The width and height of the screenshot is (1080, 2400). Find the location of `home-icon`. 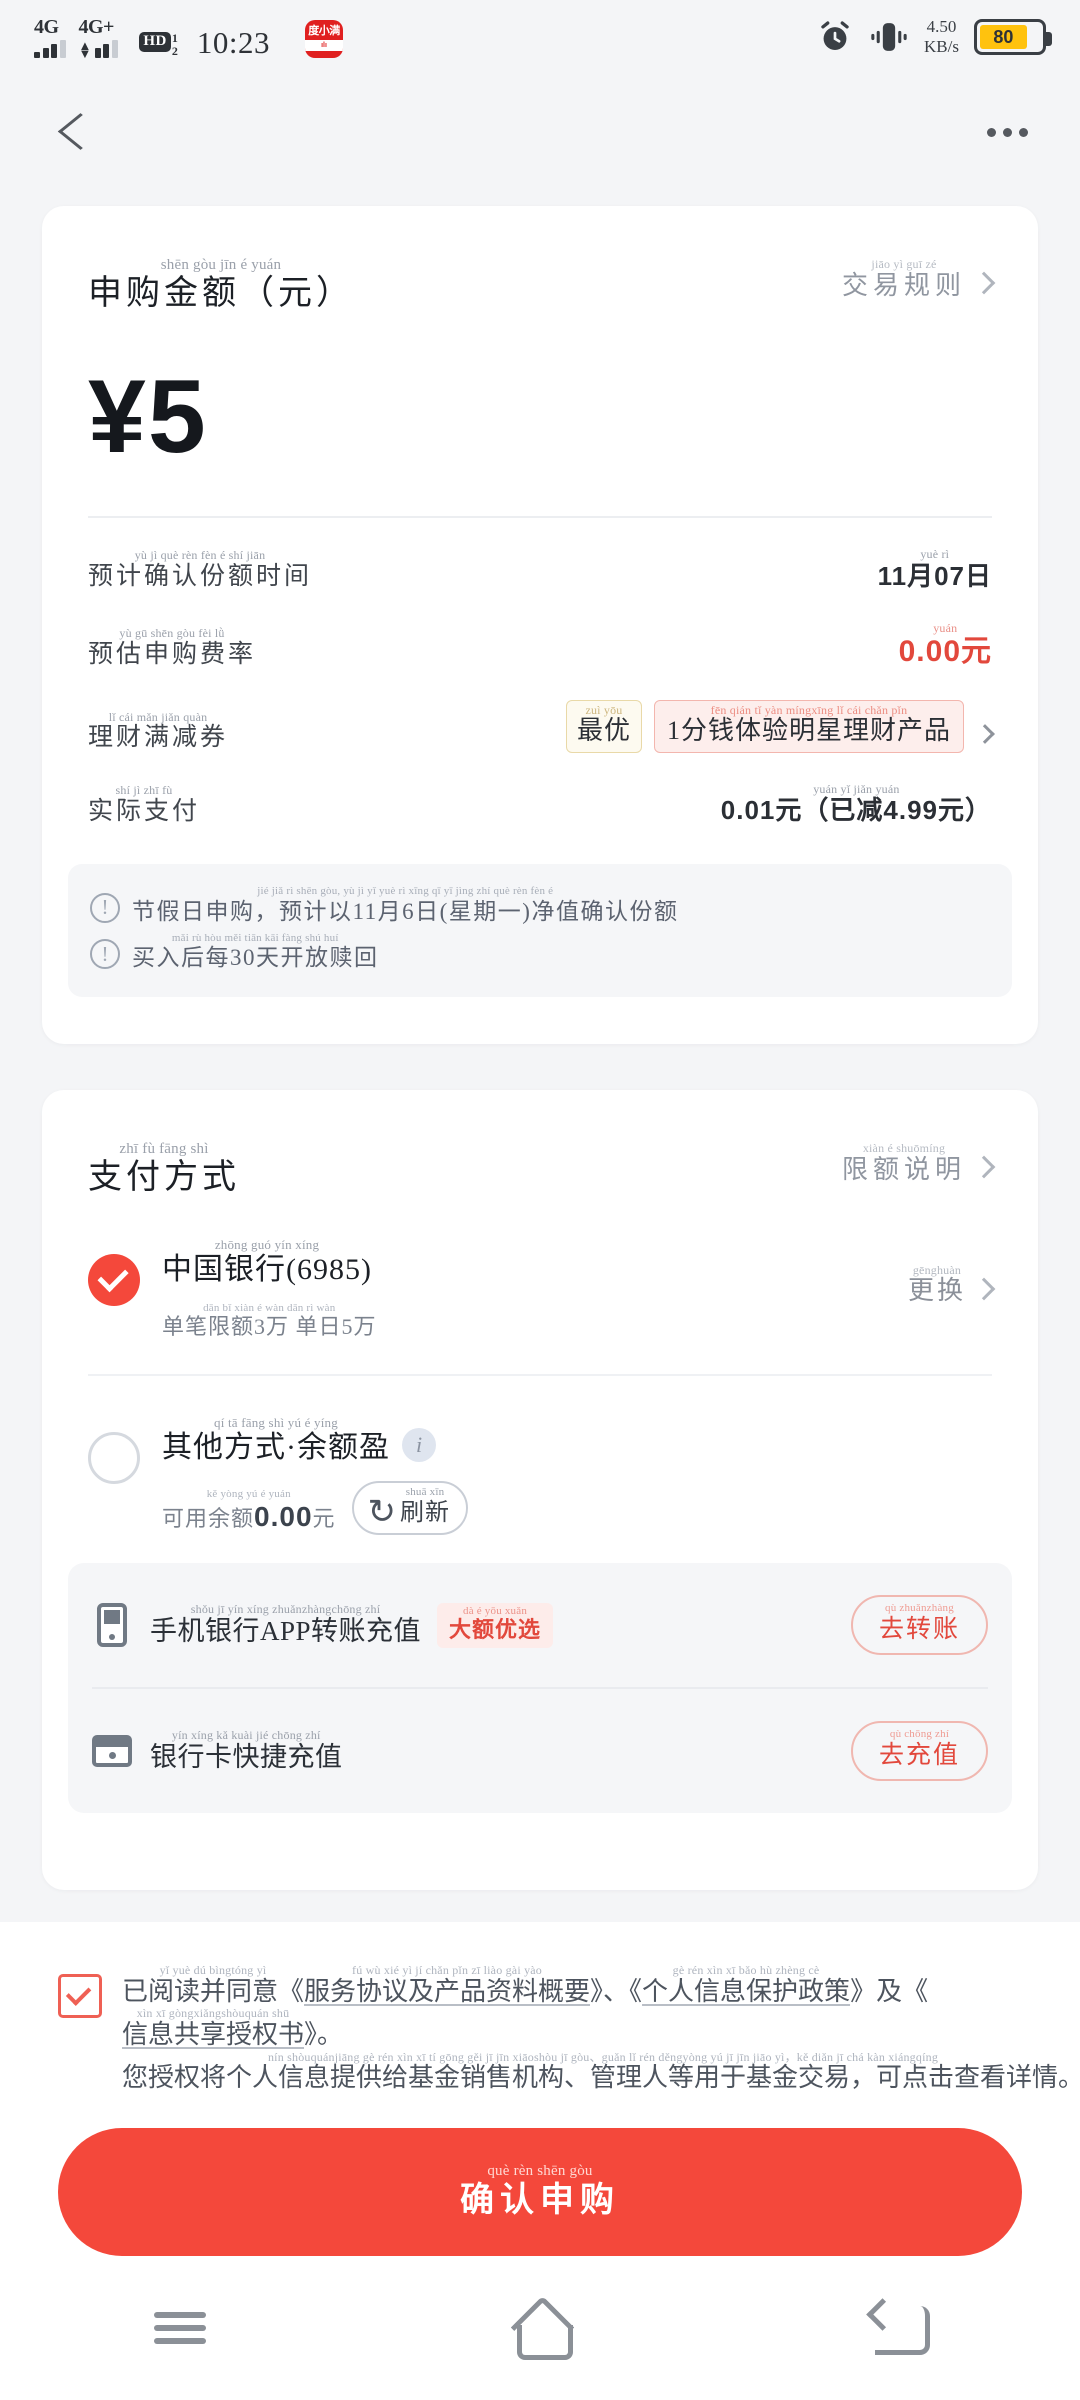

home-icon is located at coordinates (541, 2329).